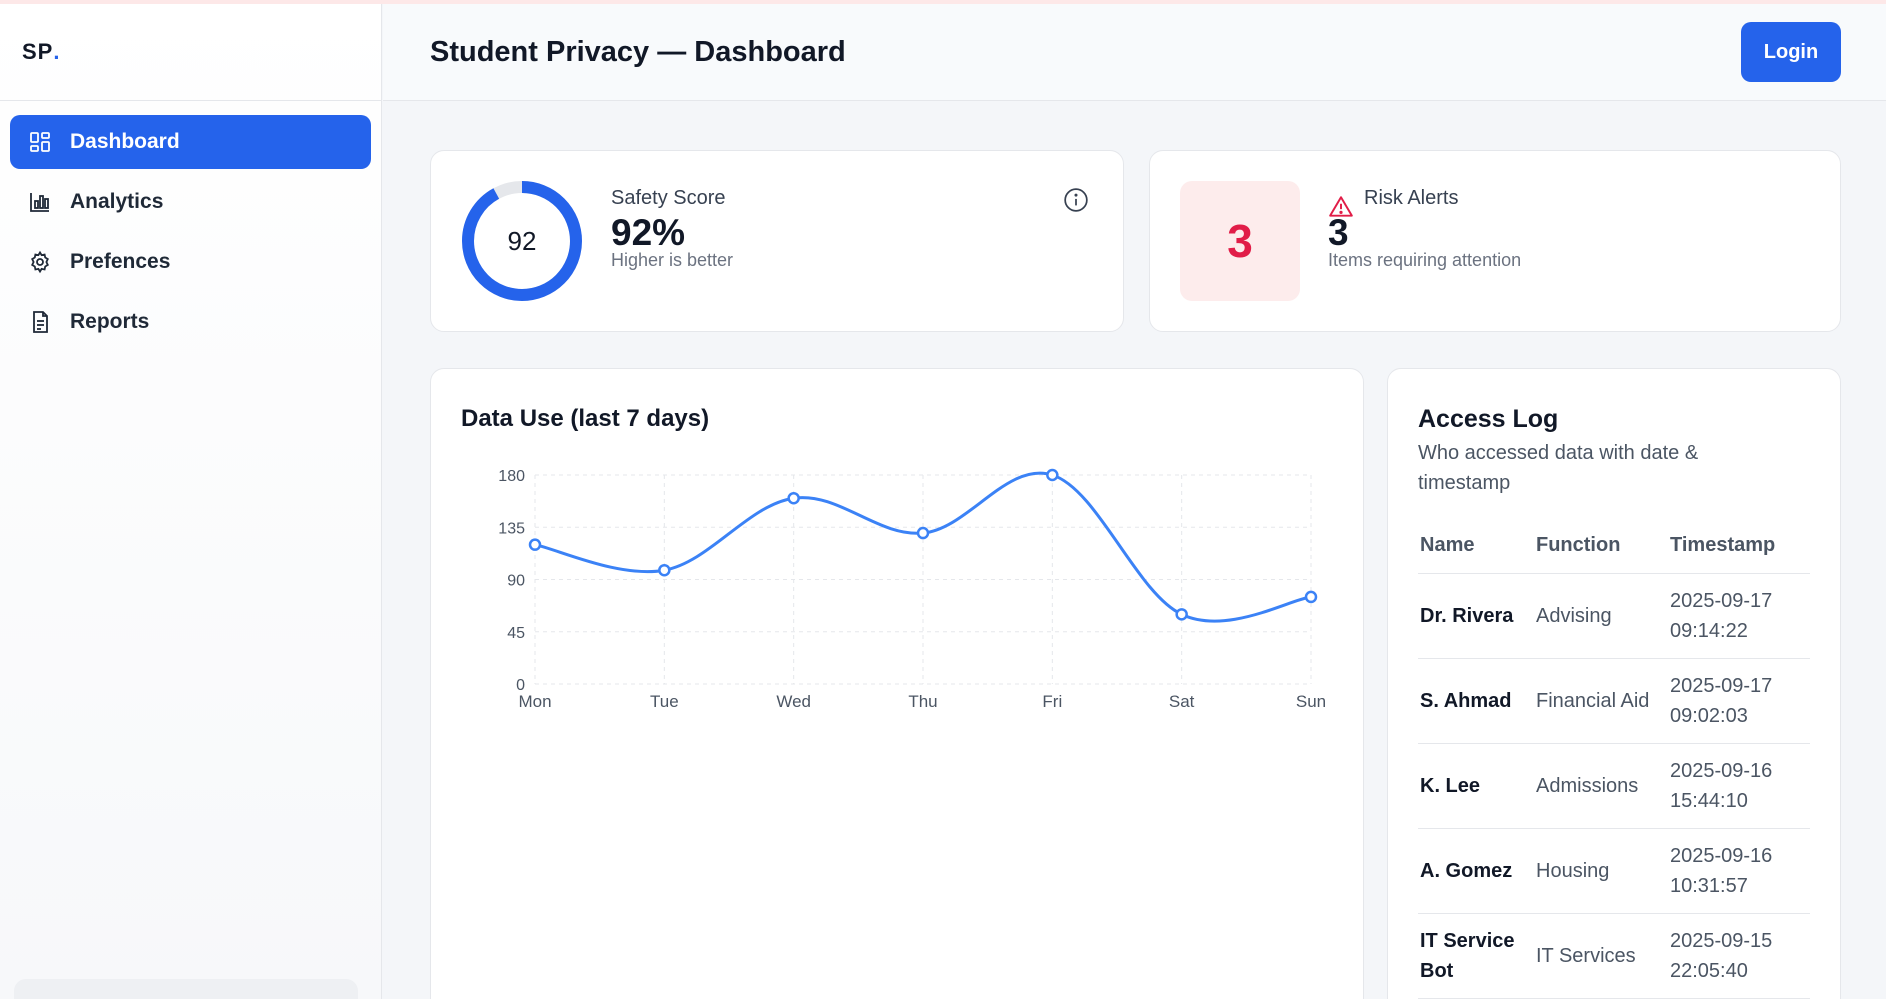  What do you see at coordinates (1182, 701) in the screenshot?
I see `x-tick-label: Sat` at bounding box center [1182, 701].